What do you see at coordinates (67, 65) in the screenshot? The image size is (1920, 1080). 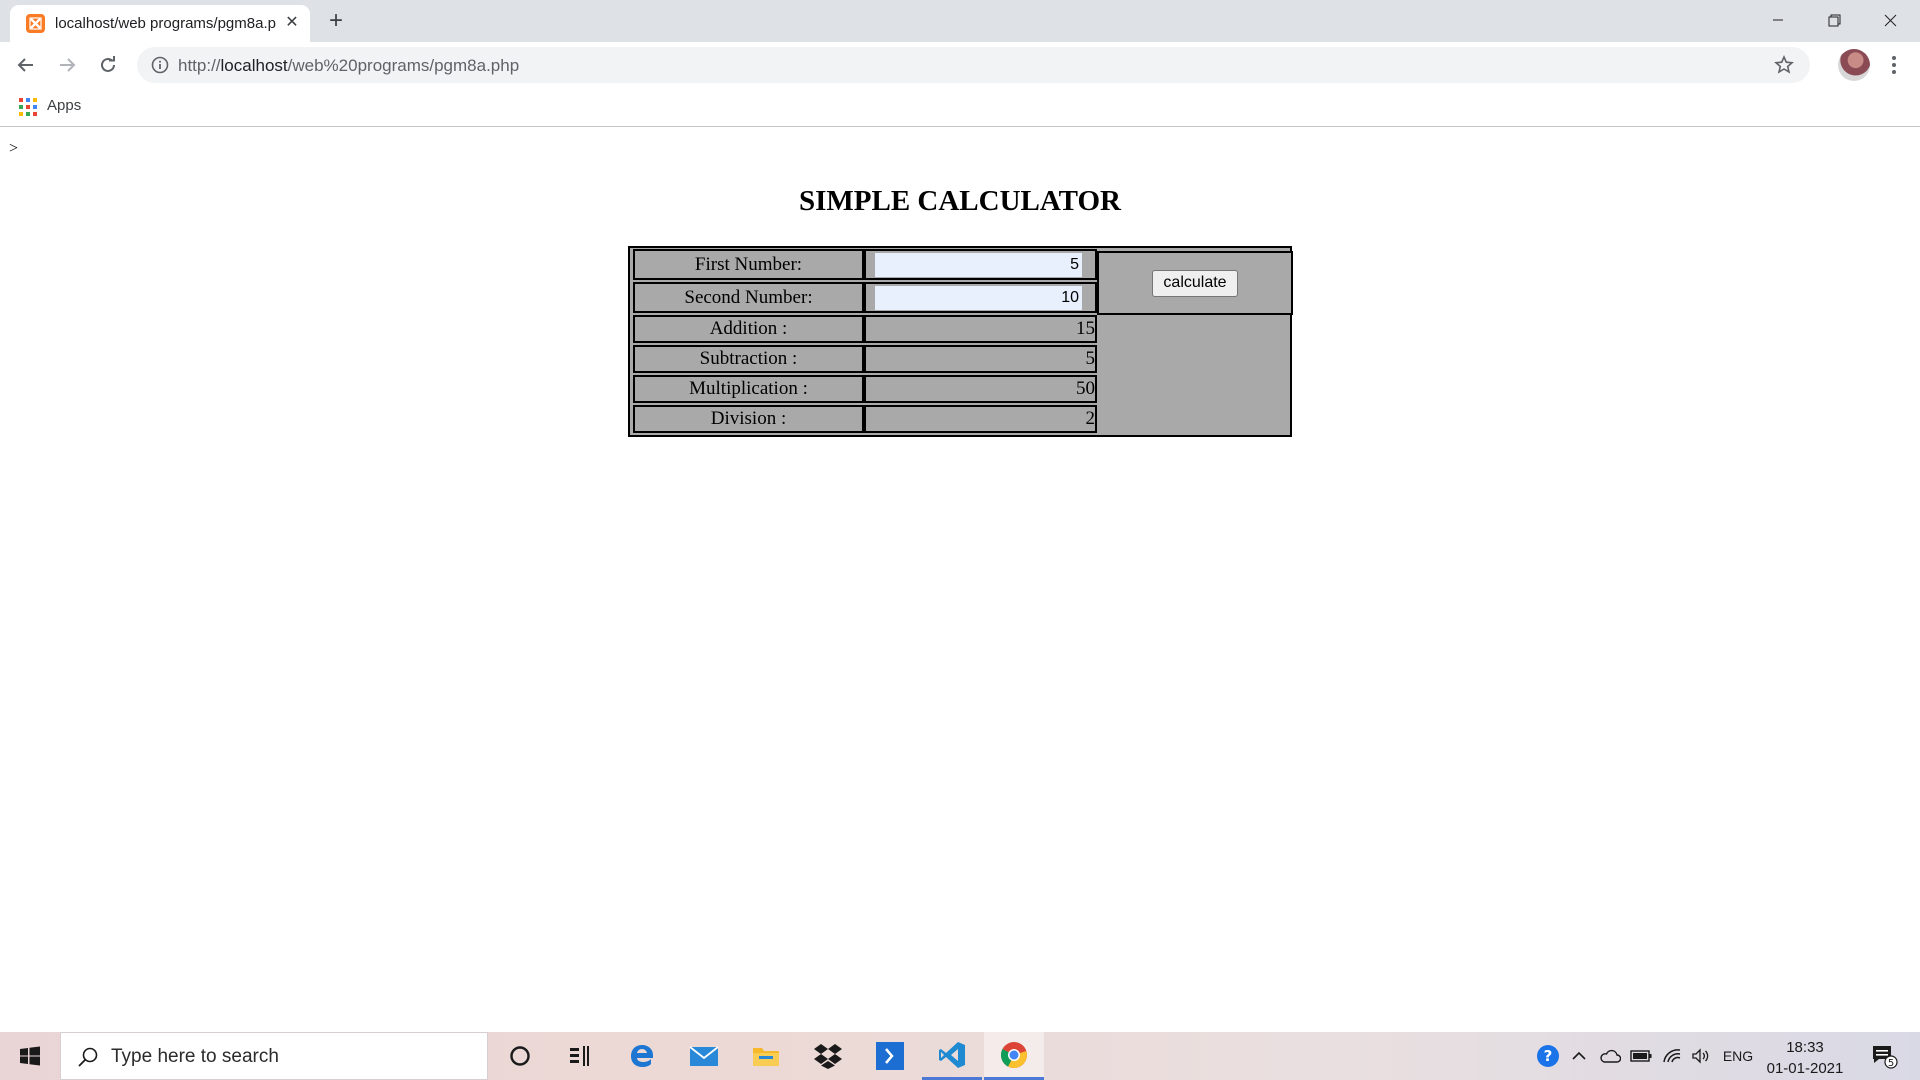 I see `forward-arrow-icon` at bounding box center [67, 65].